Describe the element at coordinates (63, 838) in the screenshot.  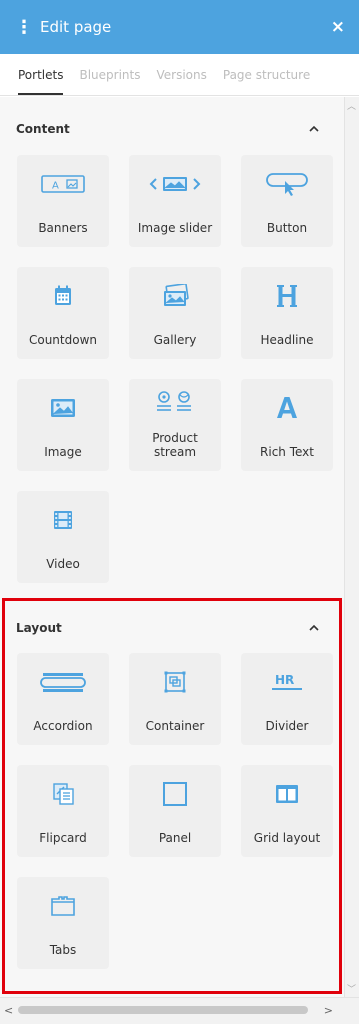
I see `portlet-label: Flipcard` at that location.